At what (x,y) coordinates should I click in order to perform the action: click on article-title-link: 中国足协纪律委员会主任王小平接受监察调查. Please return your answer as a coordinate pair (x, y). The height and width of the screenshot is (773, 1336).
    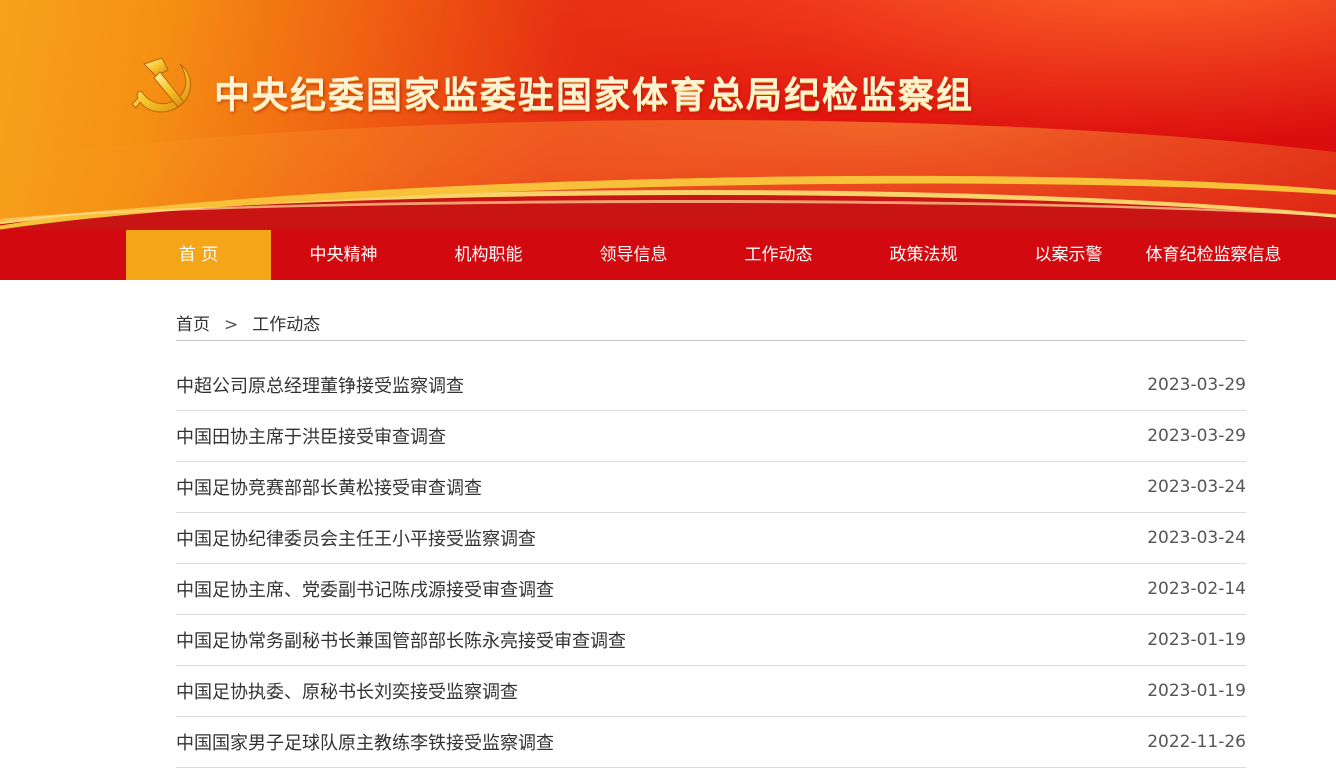
    Looking at the image, I should click on (356, 538).